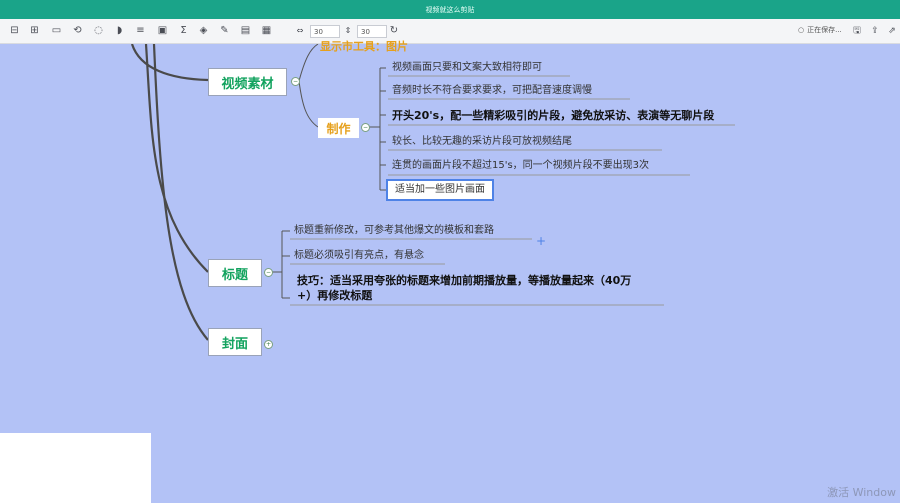 This screenshot has height=503, width=900. What do you see at coordinates (268, 344) in the screenshot?
I see `expand-toggle-cover: +` at bounding box center [268, 344].